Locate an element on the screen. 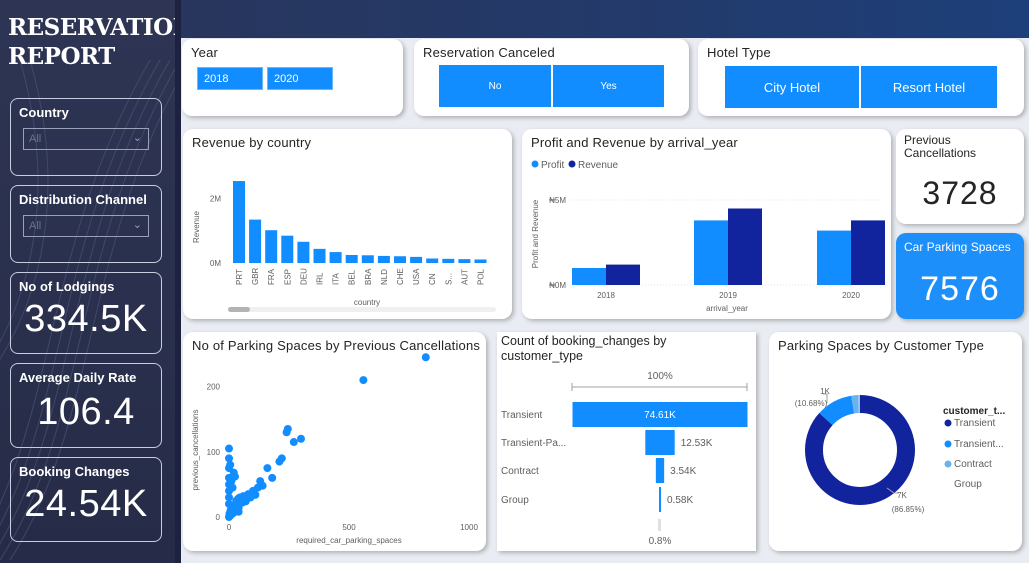 This screenshot has width=1029, height=563. x-tick-label: PRT is located at coordinates (239, 277).